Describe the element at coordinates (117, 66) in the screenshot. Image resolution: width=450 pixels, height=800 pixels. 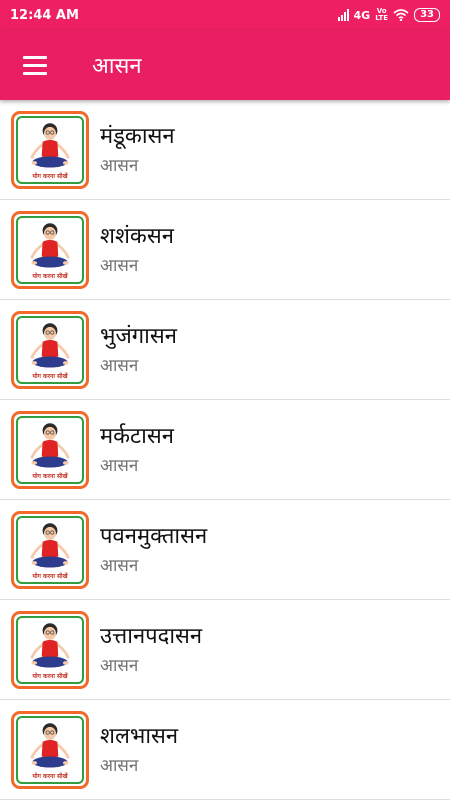
I see `page-title: आसन` at that location.